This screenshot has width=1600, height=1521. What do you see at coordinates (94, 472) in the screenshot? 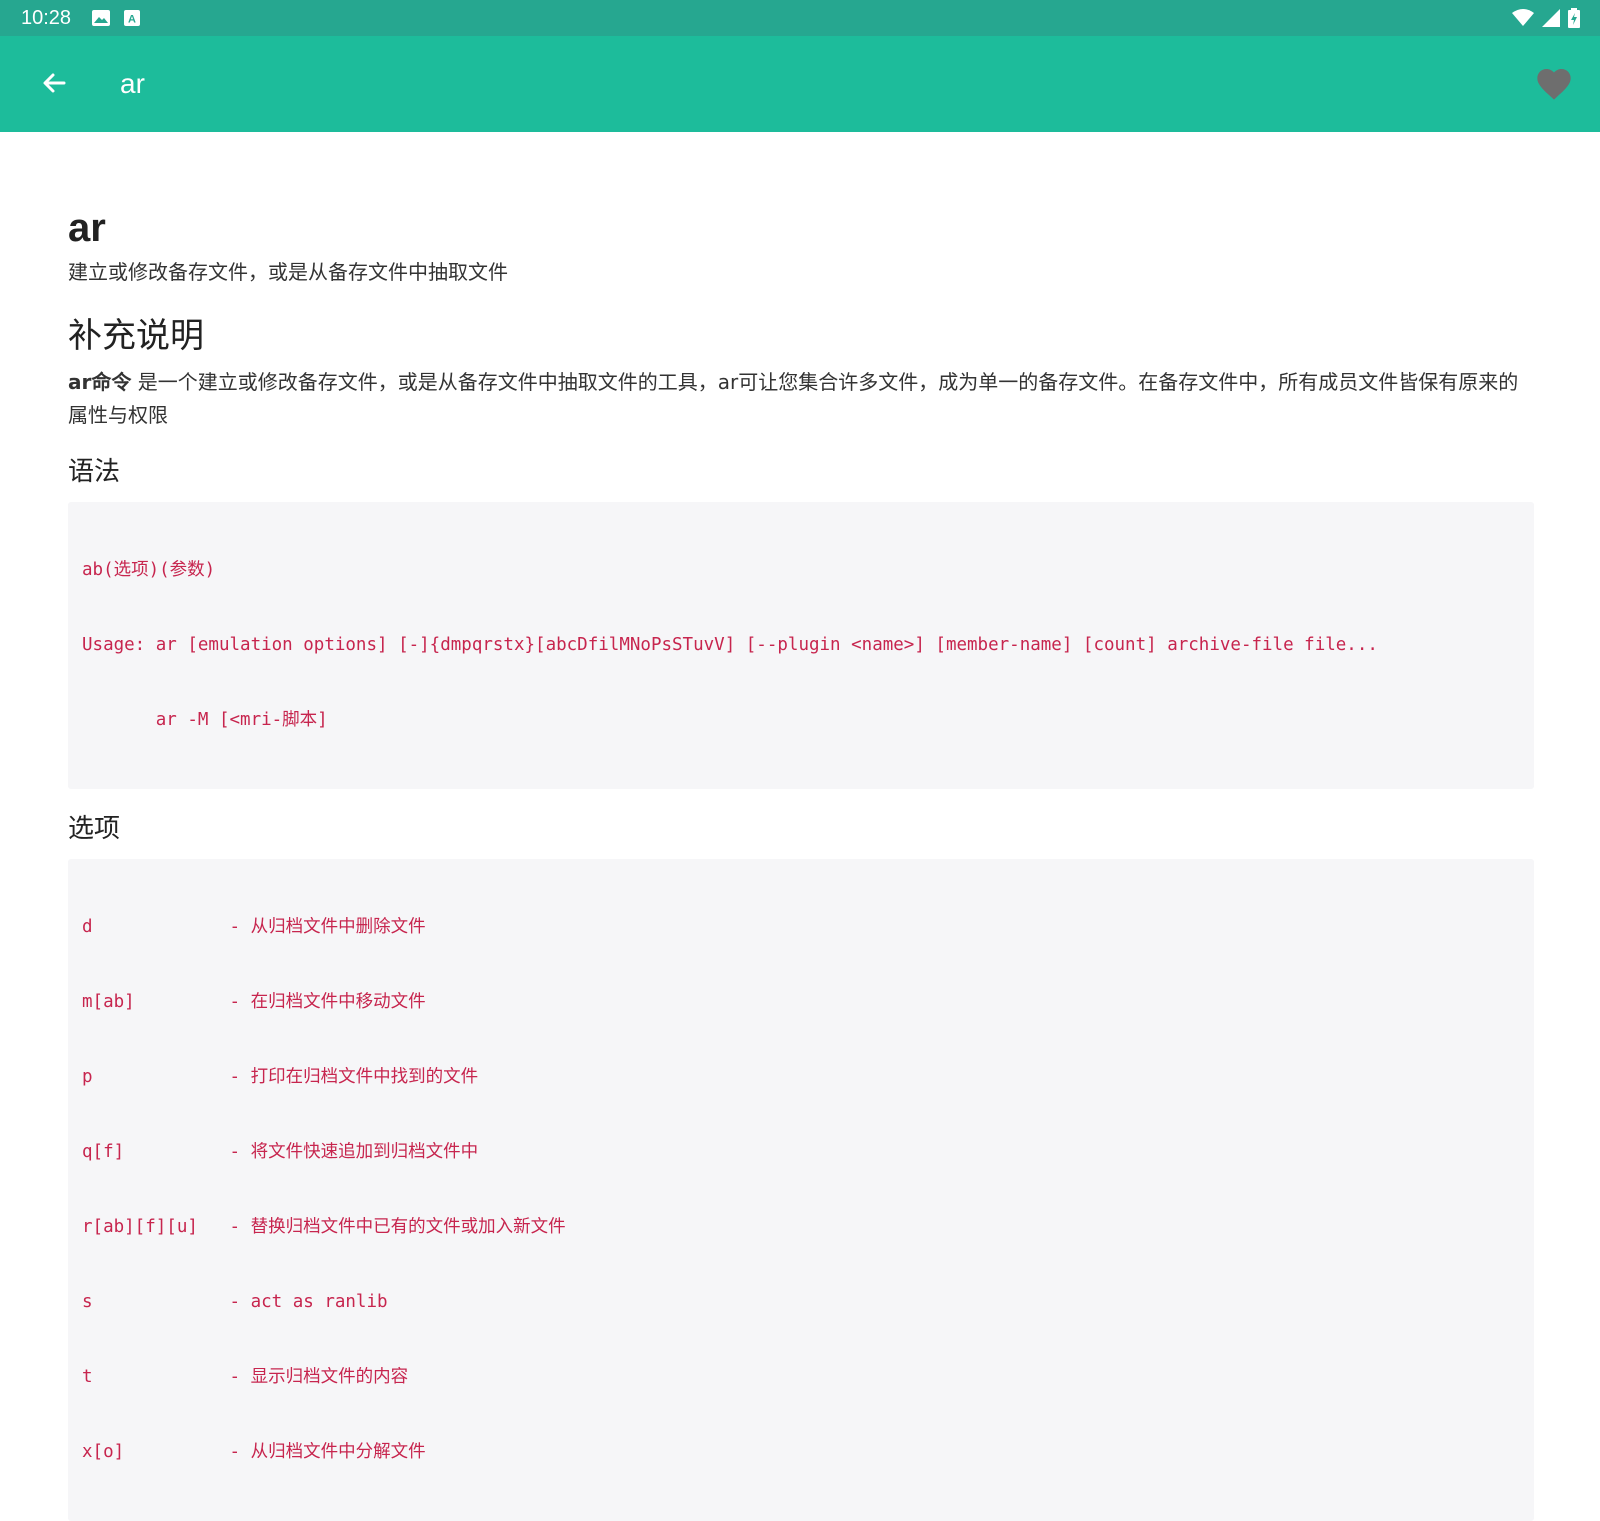
I see `section-heading-syntax: 语法` at bounding box center [94, 472].